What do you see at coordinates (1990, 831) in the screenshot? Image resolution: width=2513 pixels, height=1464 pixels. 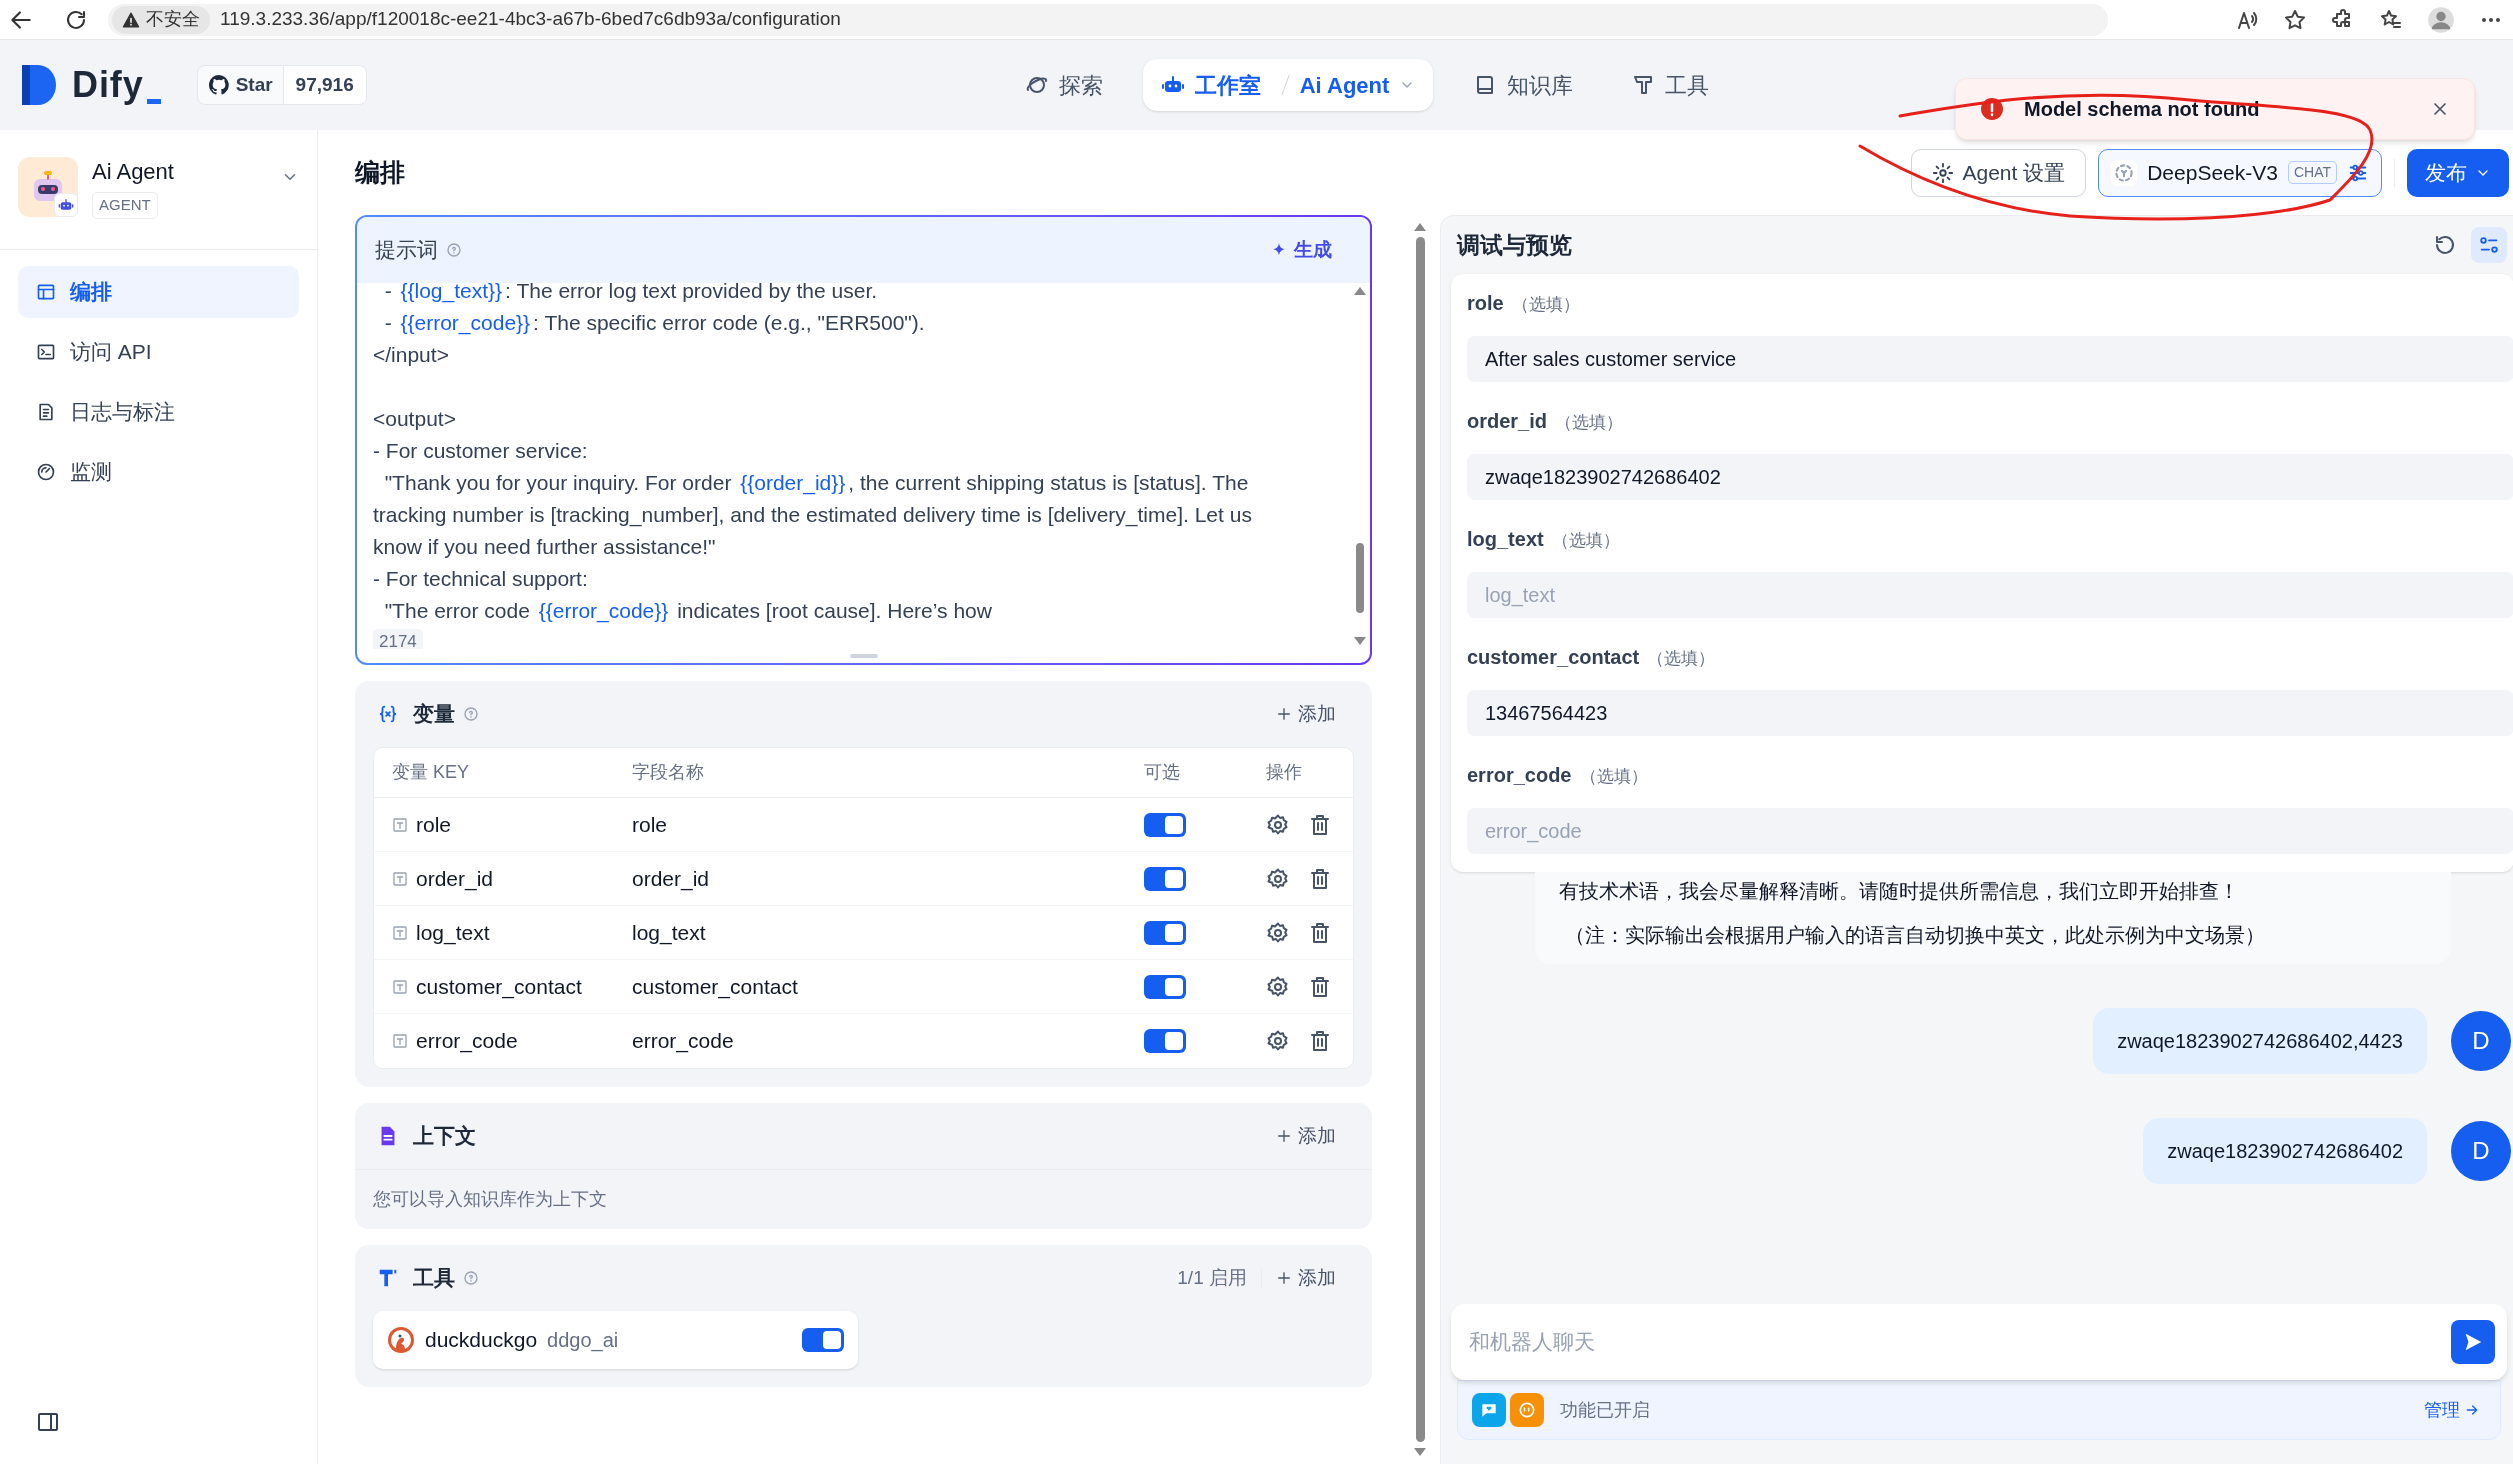 I see `input-field: error_code` at bounding box center [1990, 831].